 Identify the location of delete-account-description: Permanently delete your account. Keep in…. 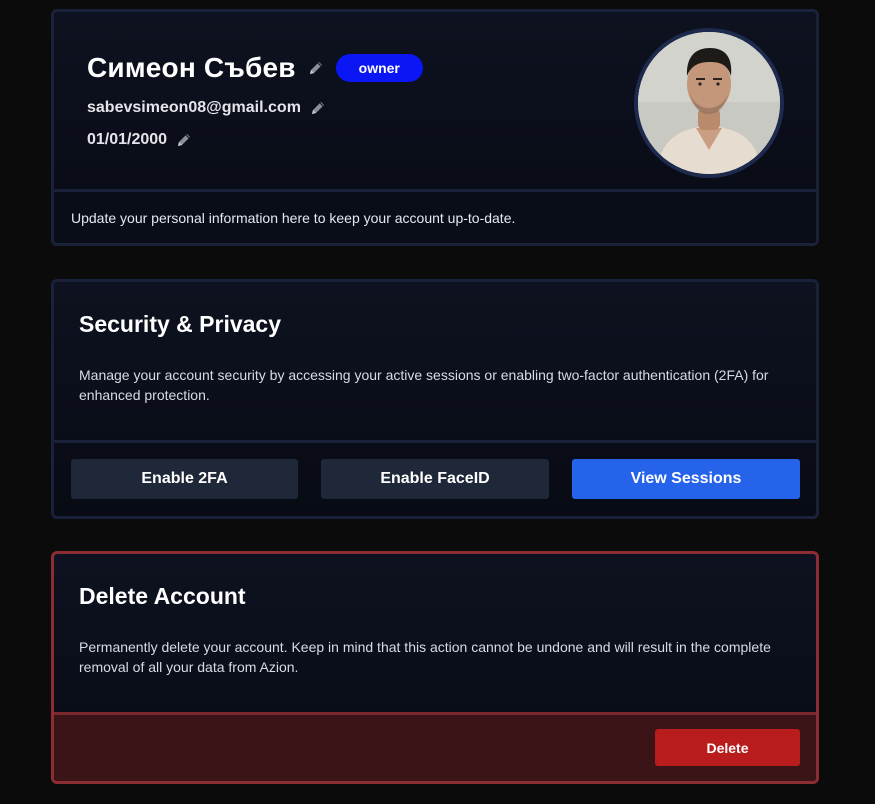
(425, 657).